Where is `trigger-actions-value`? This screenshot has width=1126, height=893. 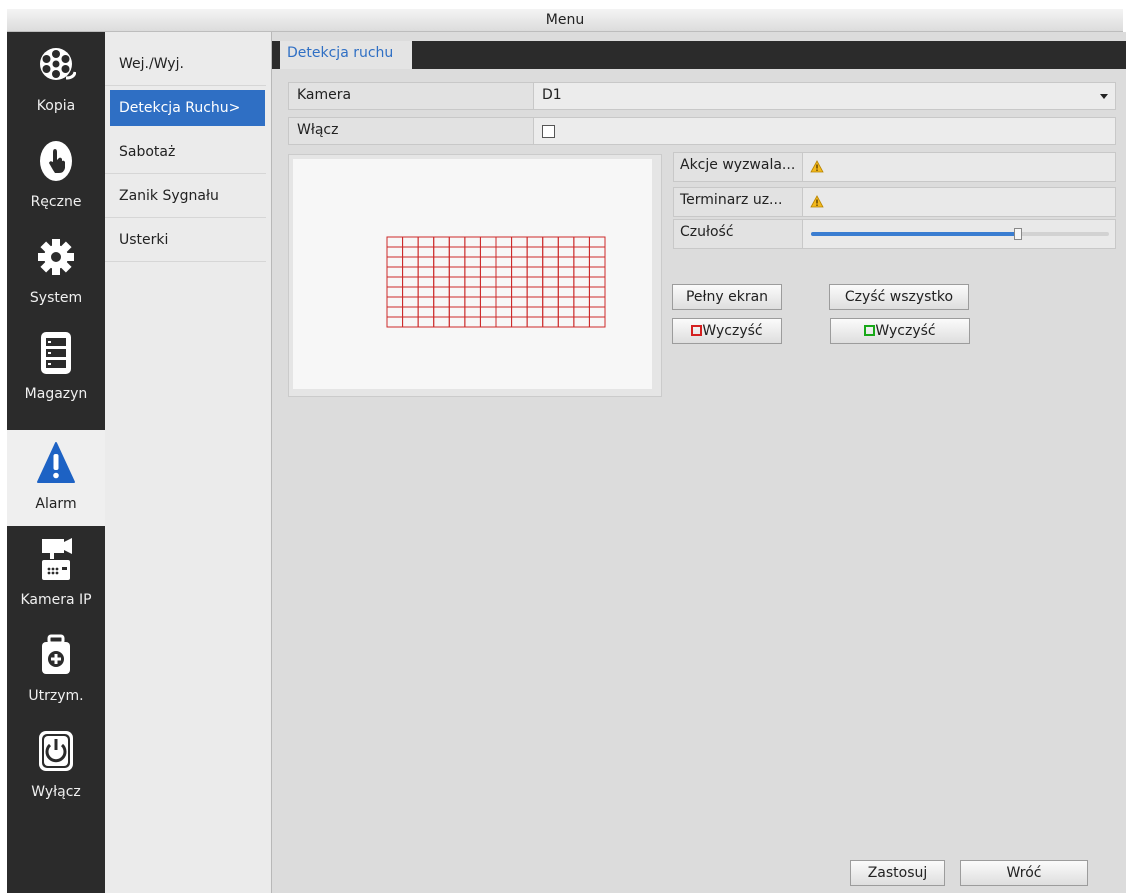 trigger-actions-value is located at coordinates (958, 167).